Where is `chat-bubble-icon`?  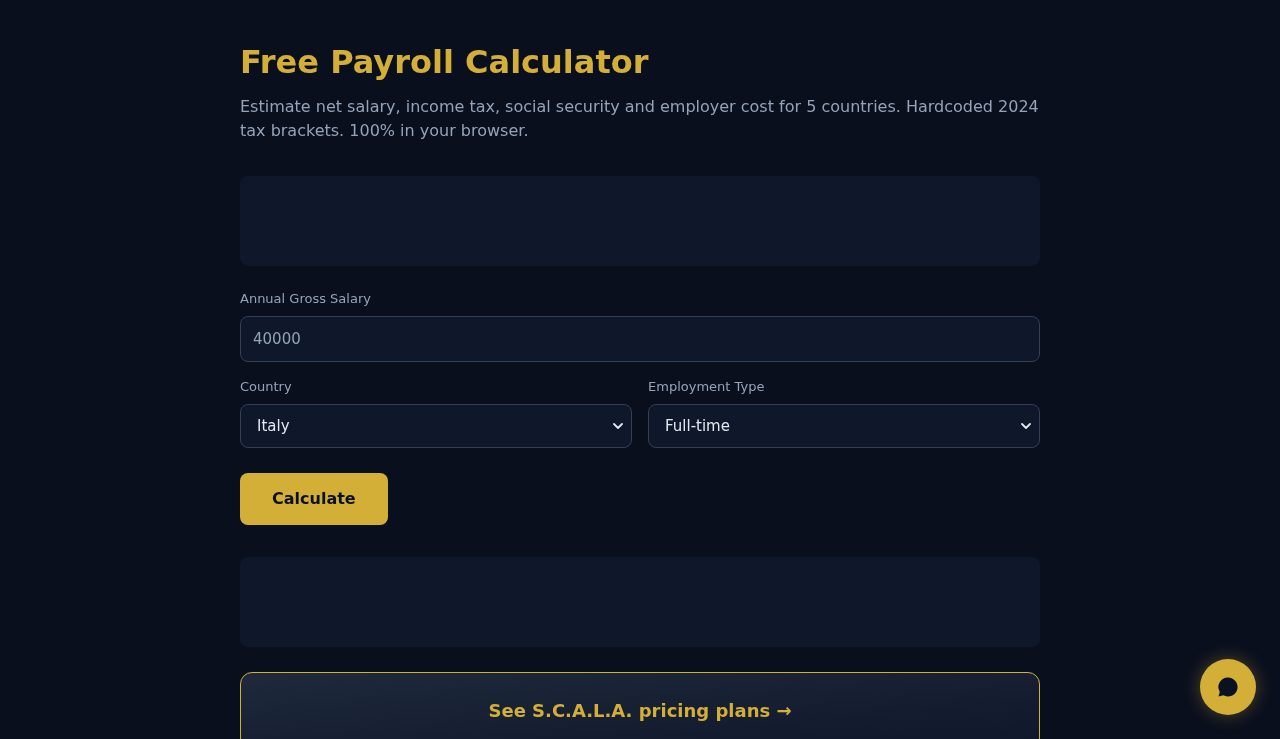 chat-bubble-icon is located at coordinates (1228, 687).